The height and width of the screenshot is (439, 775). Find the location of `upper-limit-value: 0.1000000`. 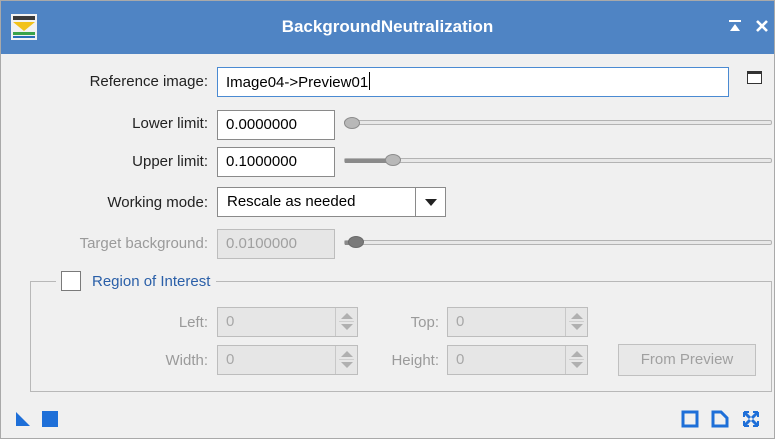

upper-limit-value: 0.1000000 is located at coordinates (261, 161).